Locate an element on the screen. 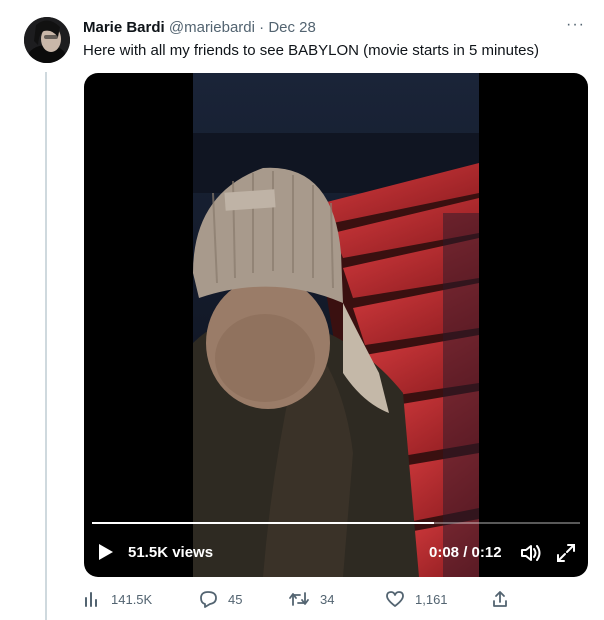 Image resolution: width=604 pixels, height=620 pixels. analytics-icon is located at coordinates (91, 599).